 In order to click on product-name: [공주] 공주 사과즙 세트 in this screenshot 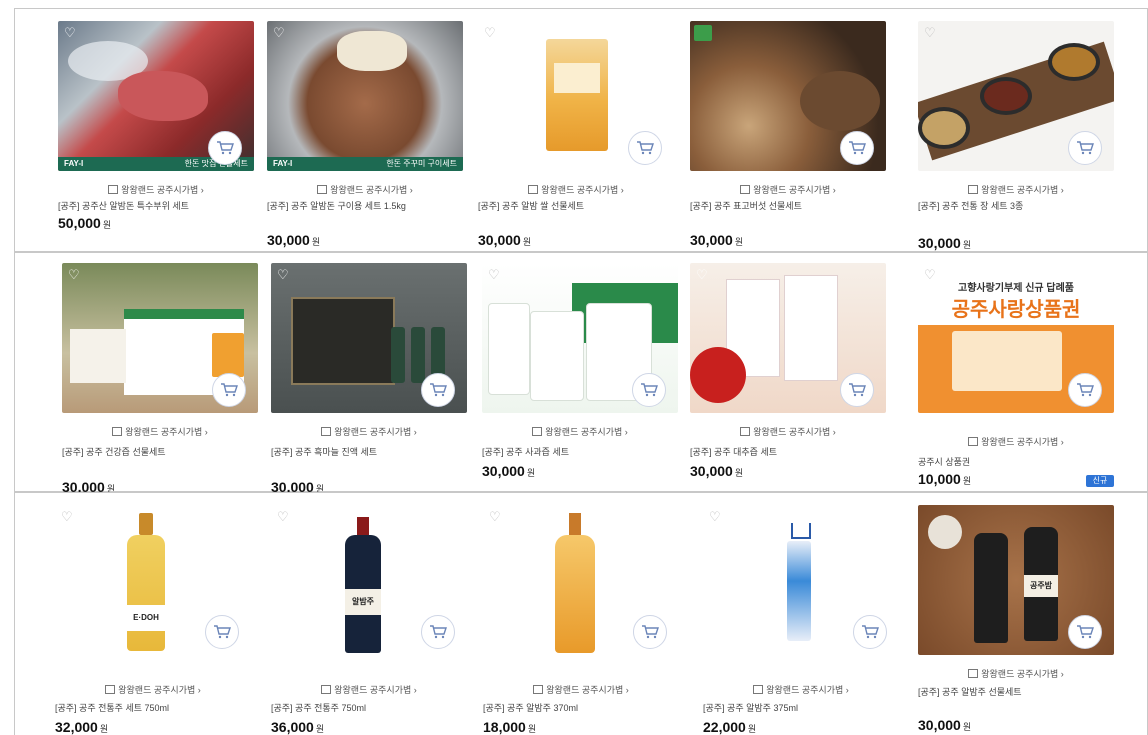, I will do `click(577, 452)`.